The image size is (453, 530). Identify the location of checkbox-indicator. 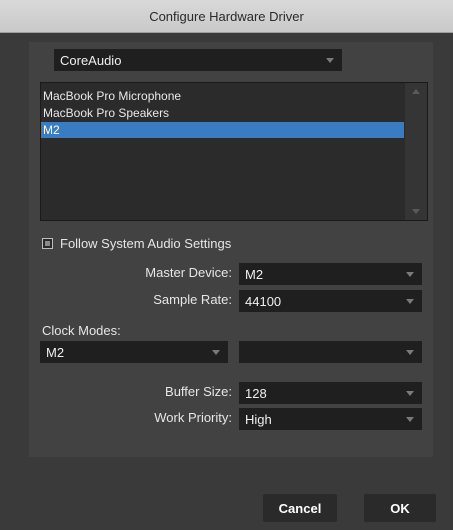
(47, 243).